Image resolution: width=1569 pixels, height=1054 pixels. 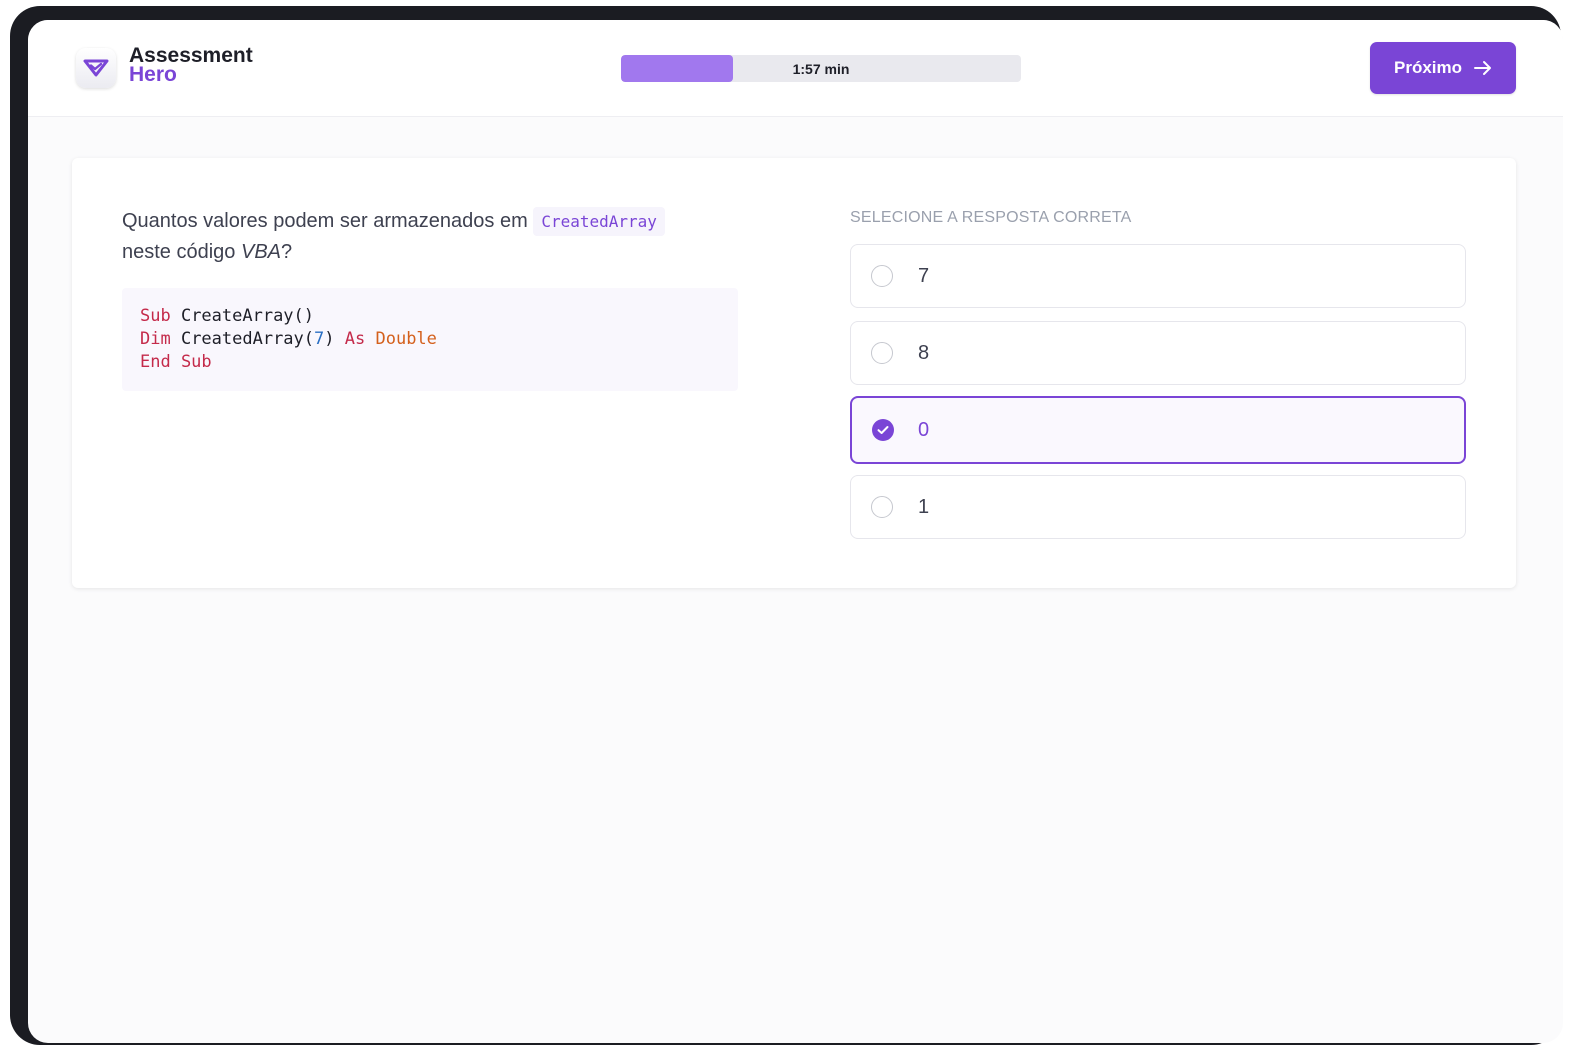 I want to click on answer-option-label: 0, so click(x=924, y=430).